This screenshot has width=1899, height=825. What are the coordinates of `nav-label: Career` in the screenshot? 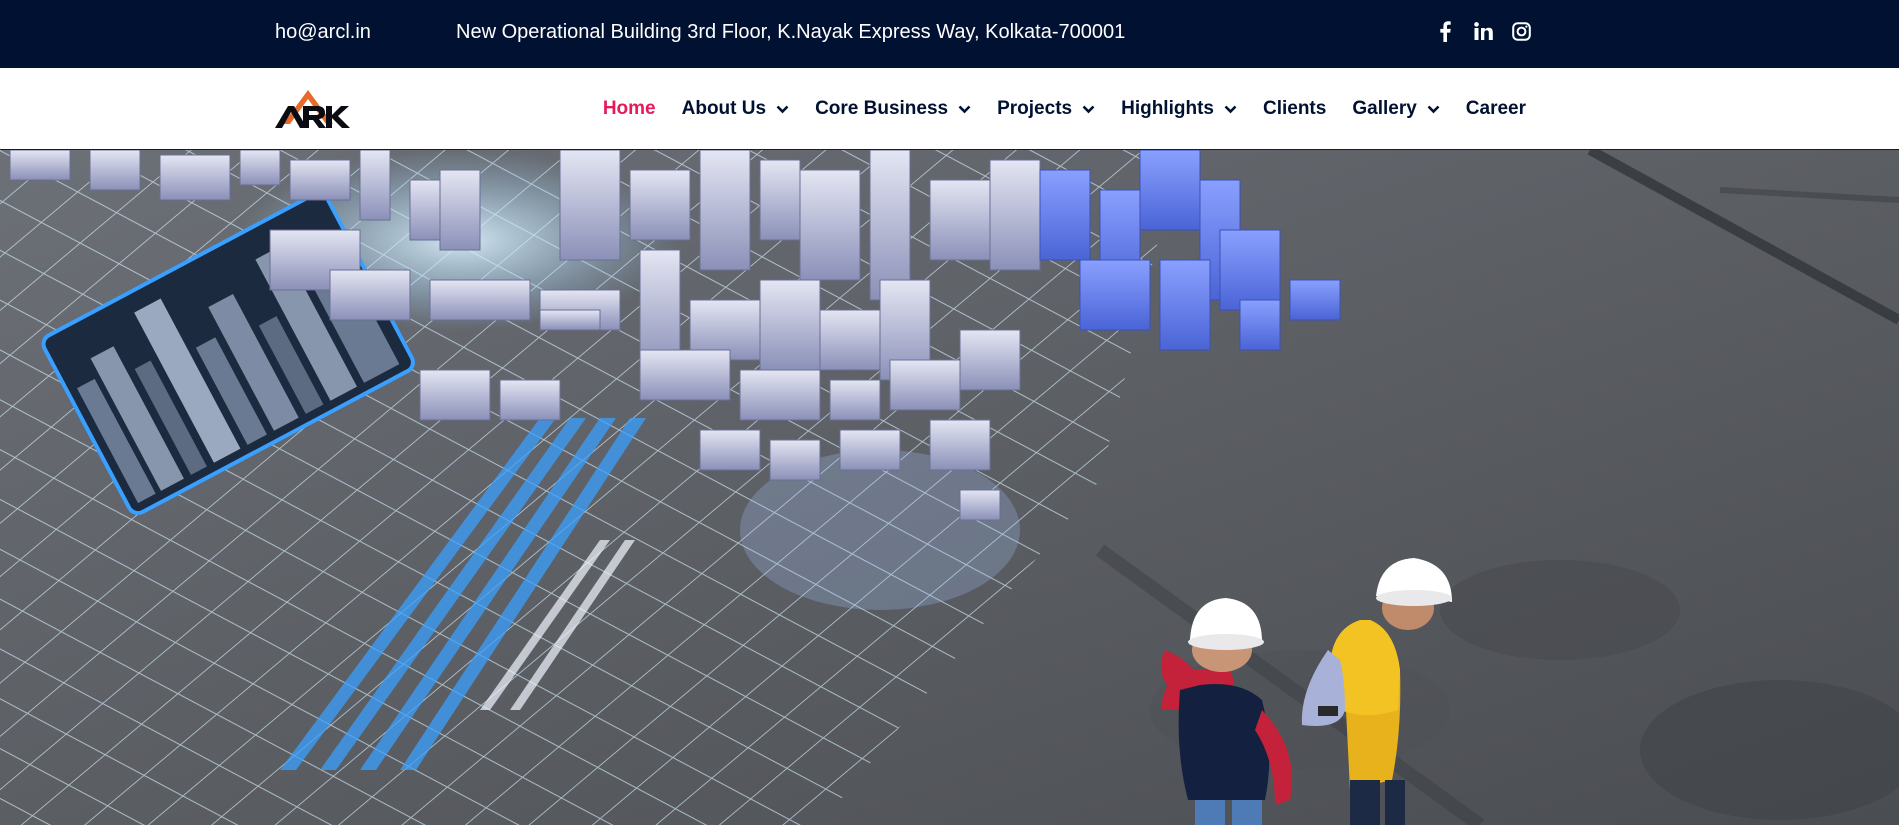 It's located at (1495, 108).